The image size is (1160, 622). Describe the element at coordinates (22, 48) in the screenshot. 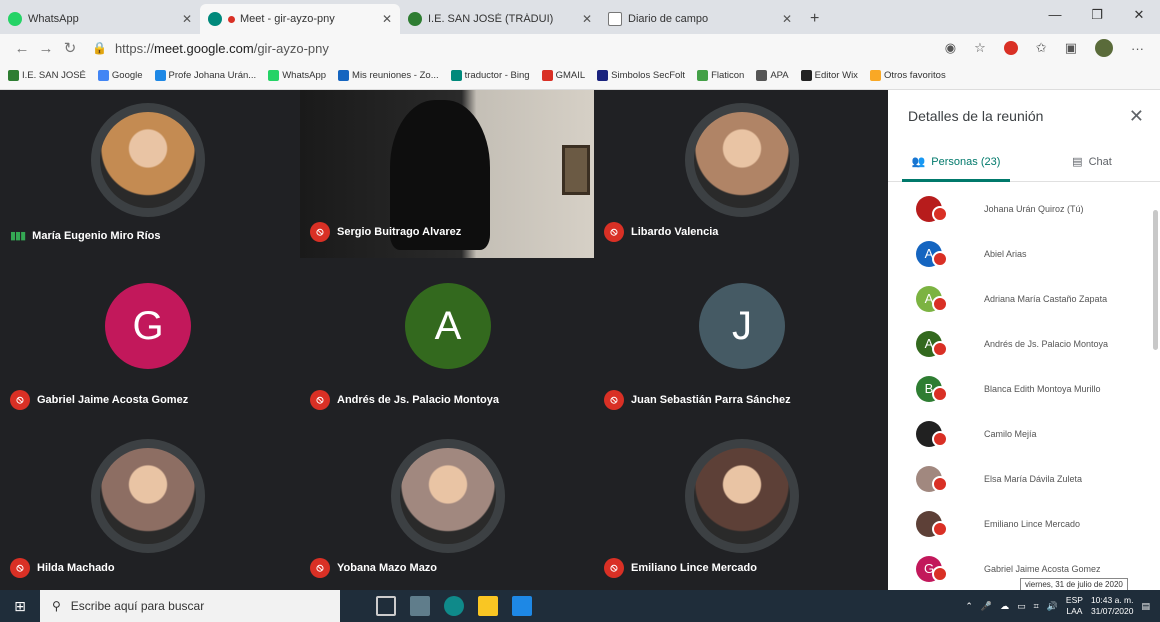

I see `back-icon: ←` at that location.